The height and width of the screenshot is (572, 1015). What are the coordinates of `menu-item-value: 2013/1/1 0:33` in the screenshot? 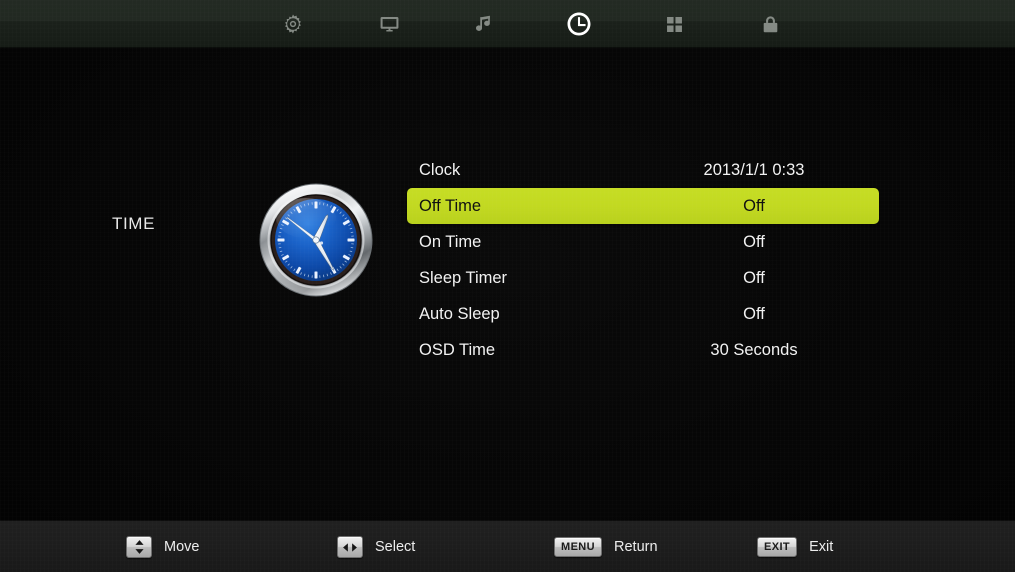 It's located at (754, 169).